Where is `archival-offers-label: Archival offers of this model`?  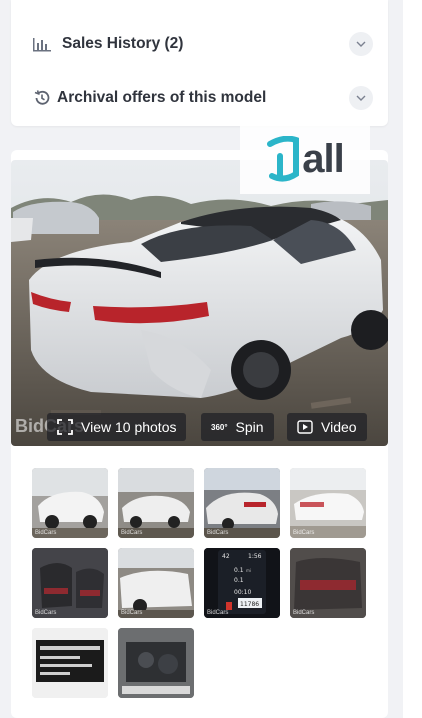 archival-offers-label: Archival offers of this model is located at coordinates (162, 97).